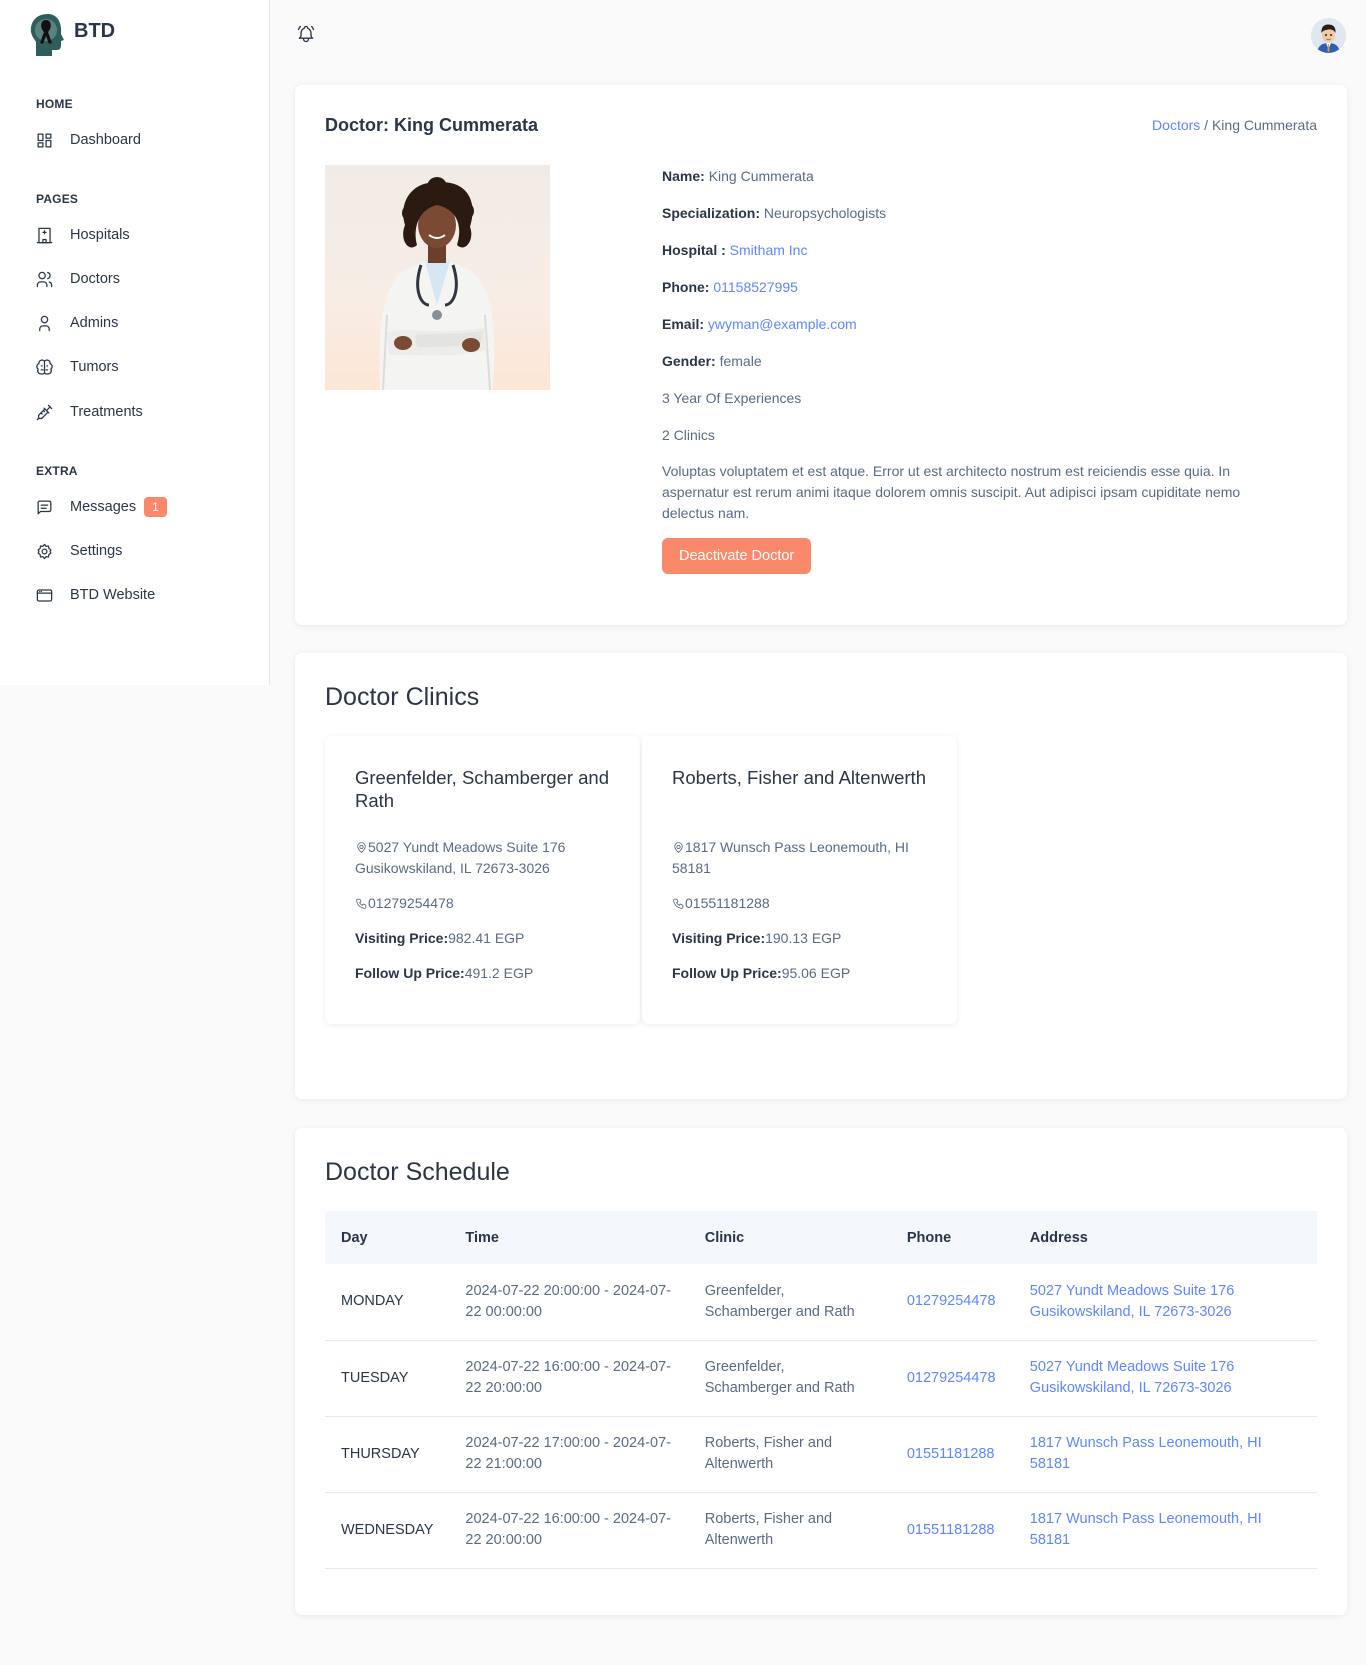 This screenshot has height=1665, width=1366. Describe the element at coordinates (782, 324) in the screenshot. I see `email-link: ywyman@example.com` at that location.